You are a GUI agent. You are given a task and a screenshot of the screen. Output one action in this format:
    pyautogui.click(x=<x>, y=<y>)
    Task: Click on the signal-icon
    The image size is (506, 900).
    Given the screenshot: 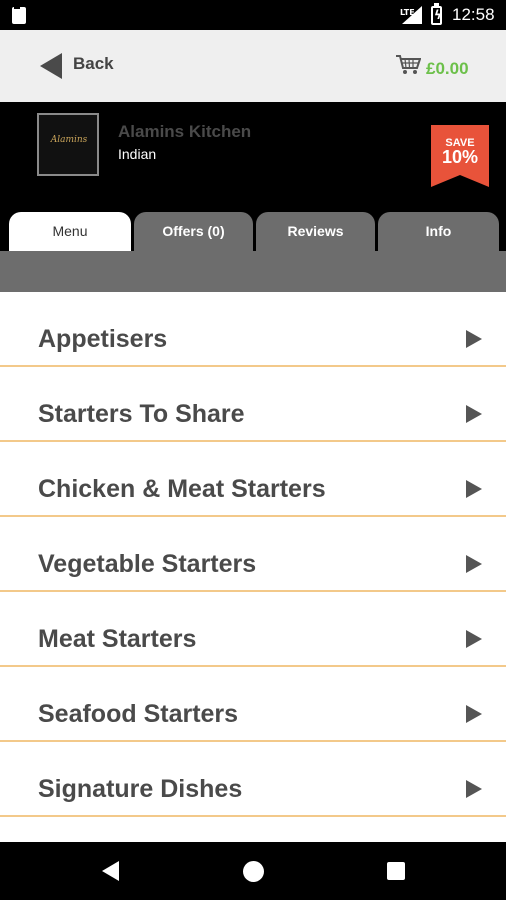 What is the action you would take?
    pyautogui.click(x=412, y=15)
    